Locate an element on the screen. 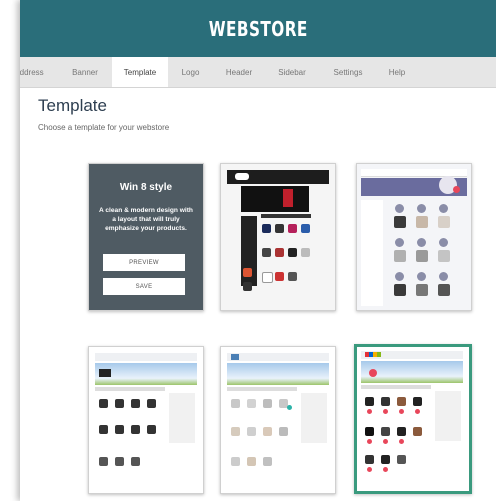 The height and width of the screenshot is (501, 496). tab-template: Template is located at coordinates (140, 72).